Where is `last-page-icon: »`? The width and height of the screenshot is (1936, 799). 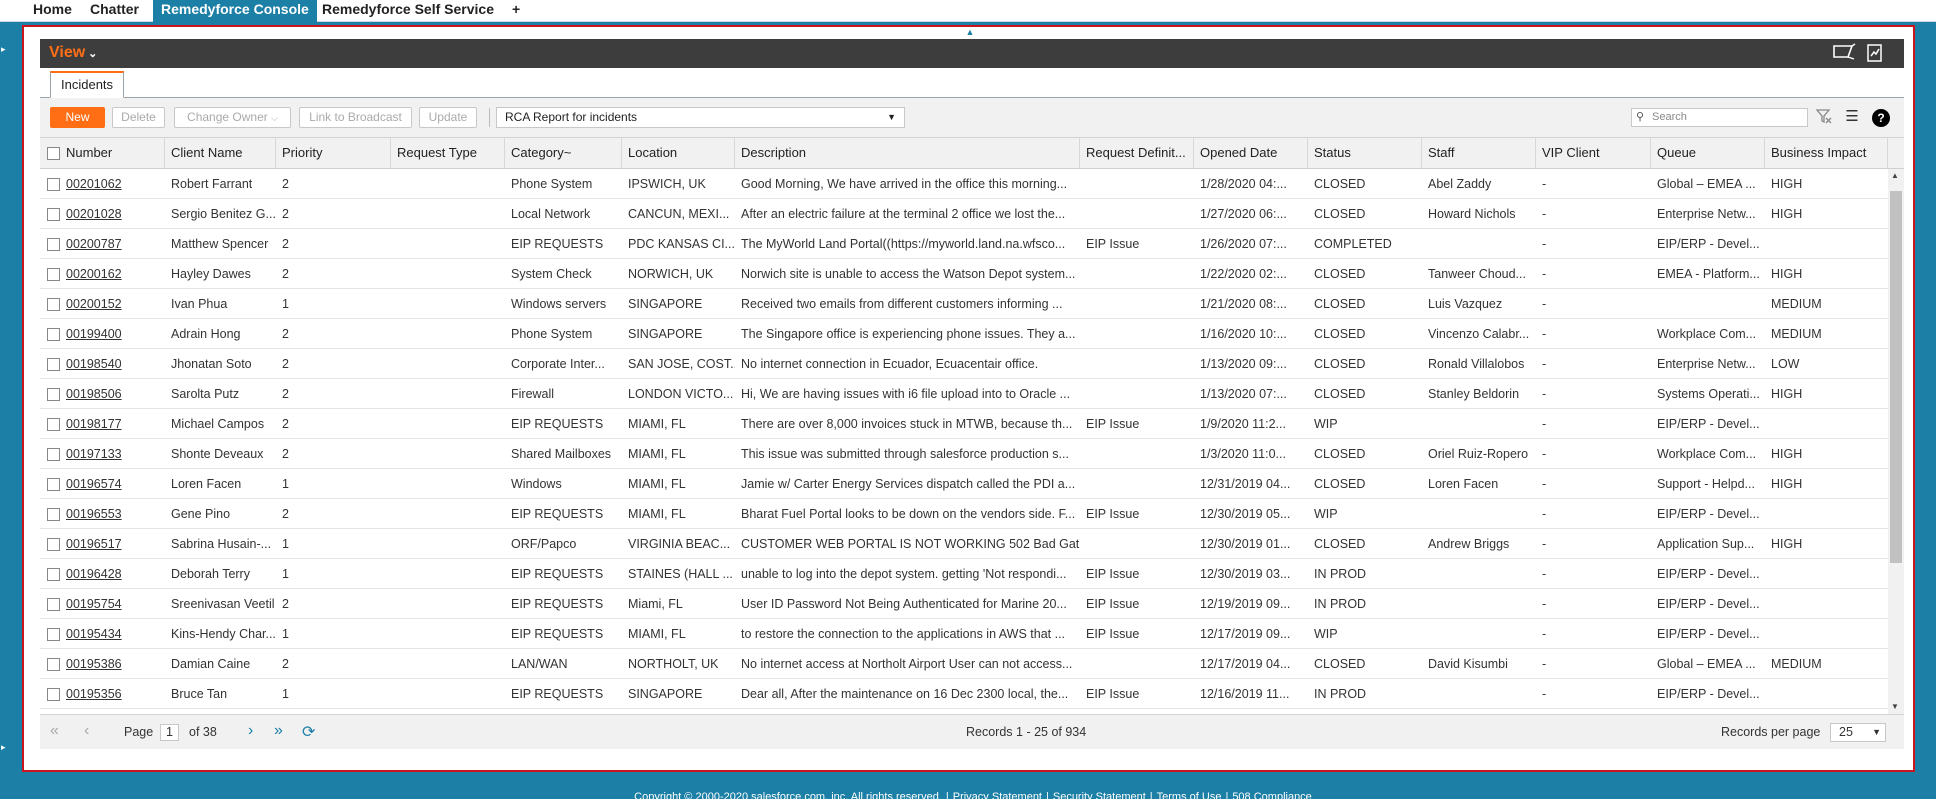
last-page-icon: » is located at coordinates (278, 731).